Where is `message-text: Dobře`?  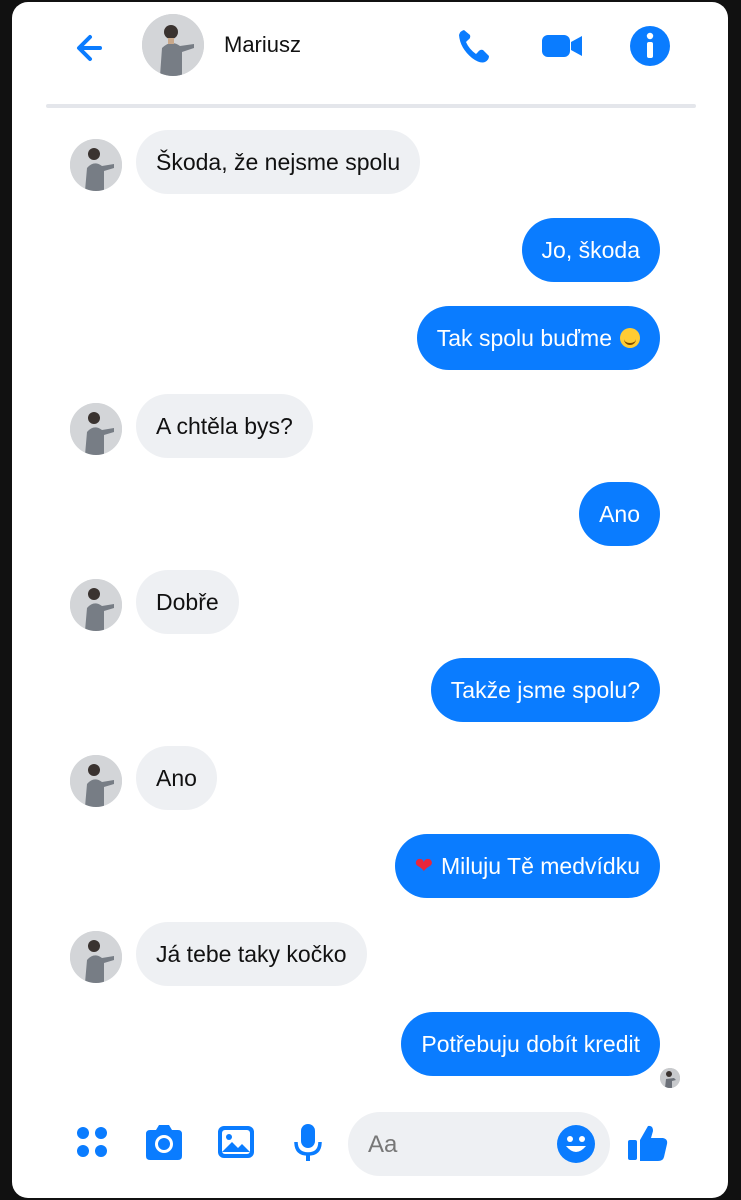
message-text: Dobře is located at coordinates (187, 601).